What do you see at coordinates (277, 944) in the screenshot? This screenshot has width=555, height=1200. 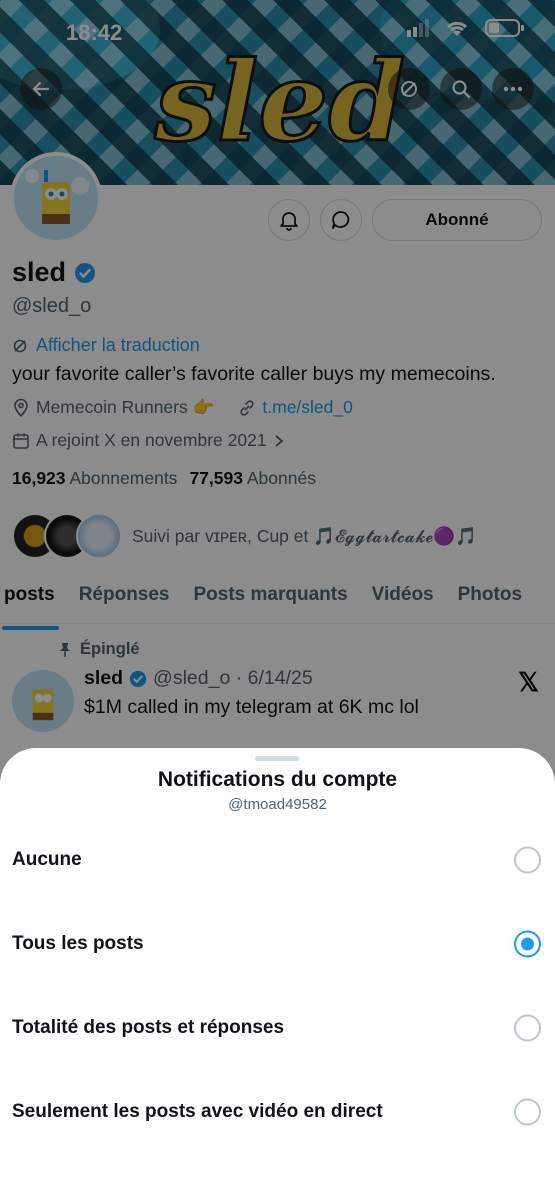 I see `option-all-posts: Tous les posts` at bounding box center [277, 944].